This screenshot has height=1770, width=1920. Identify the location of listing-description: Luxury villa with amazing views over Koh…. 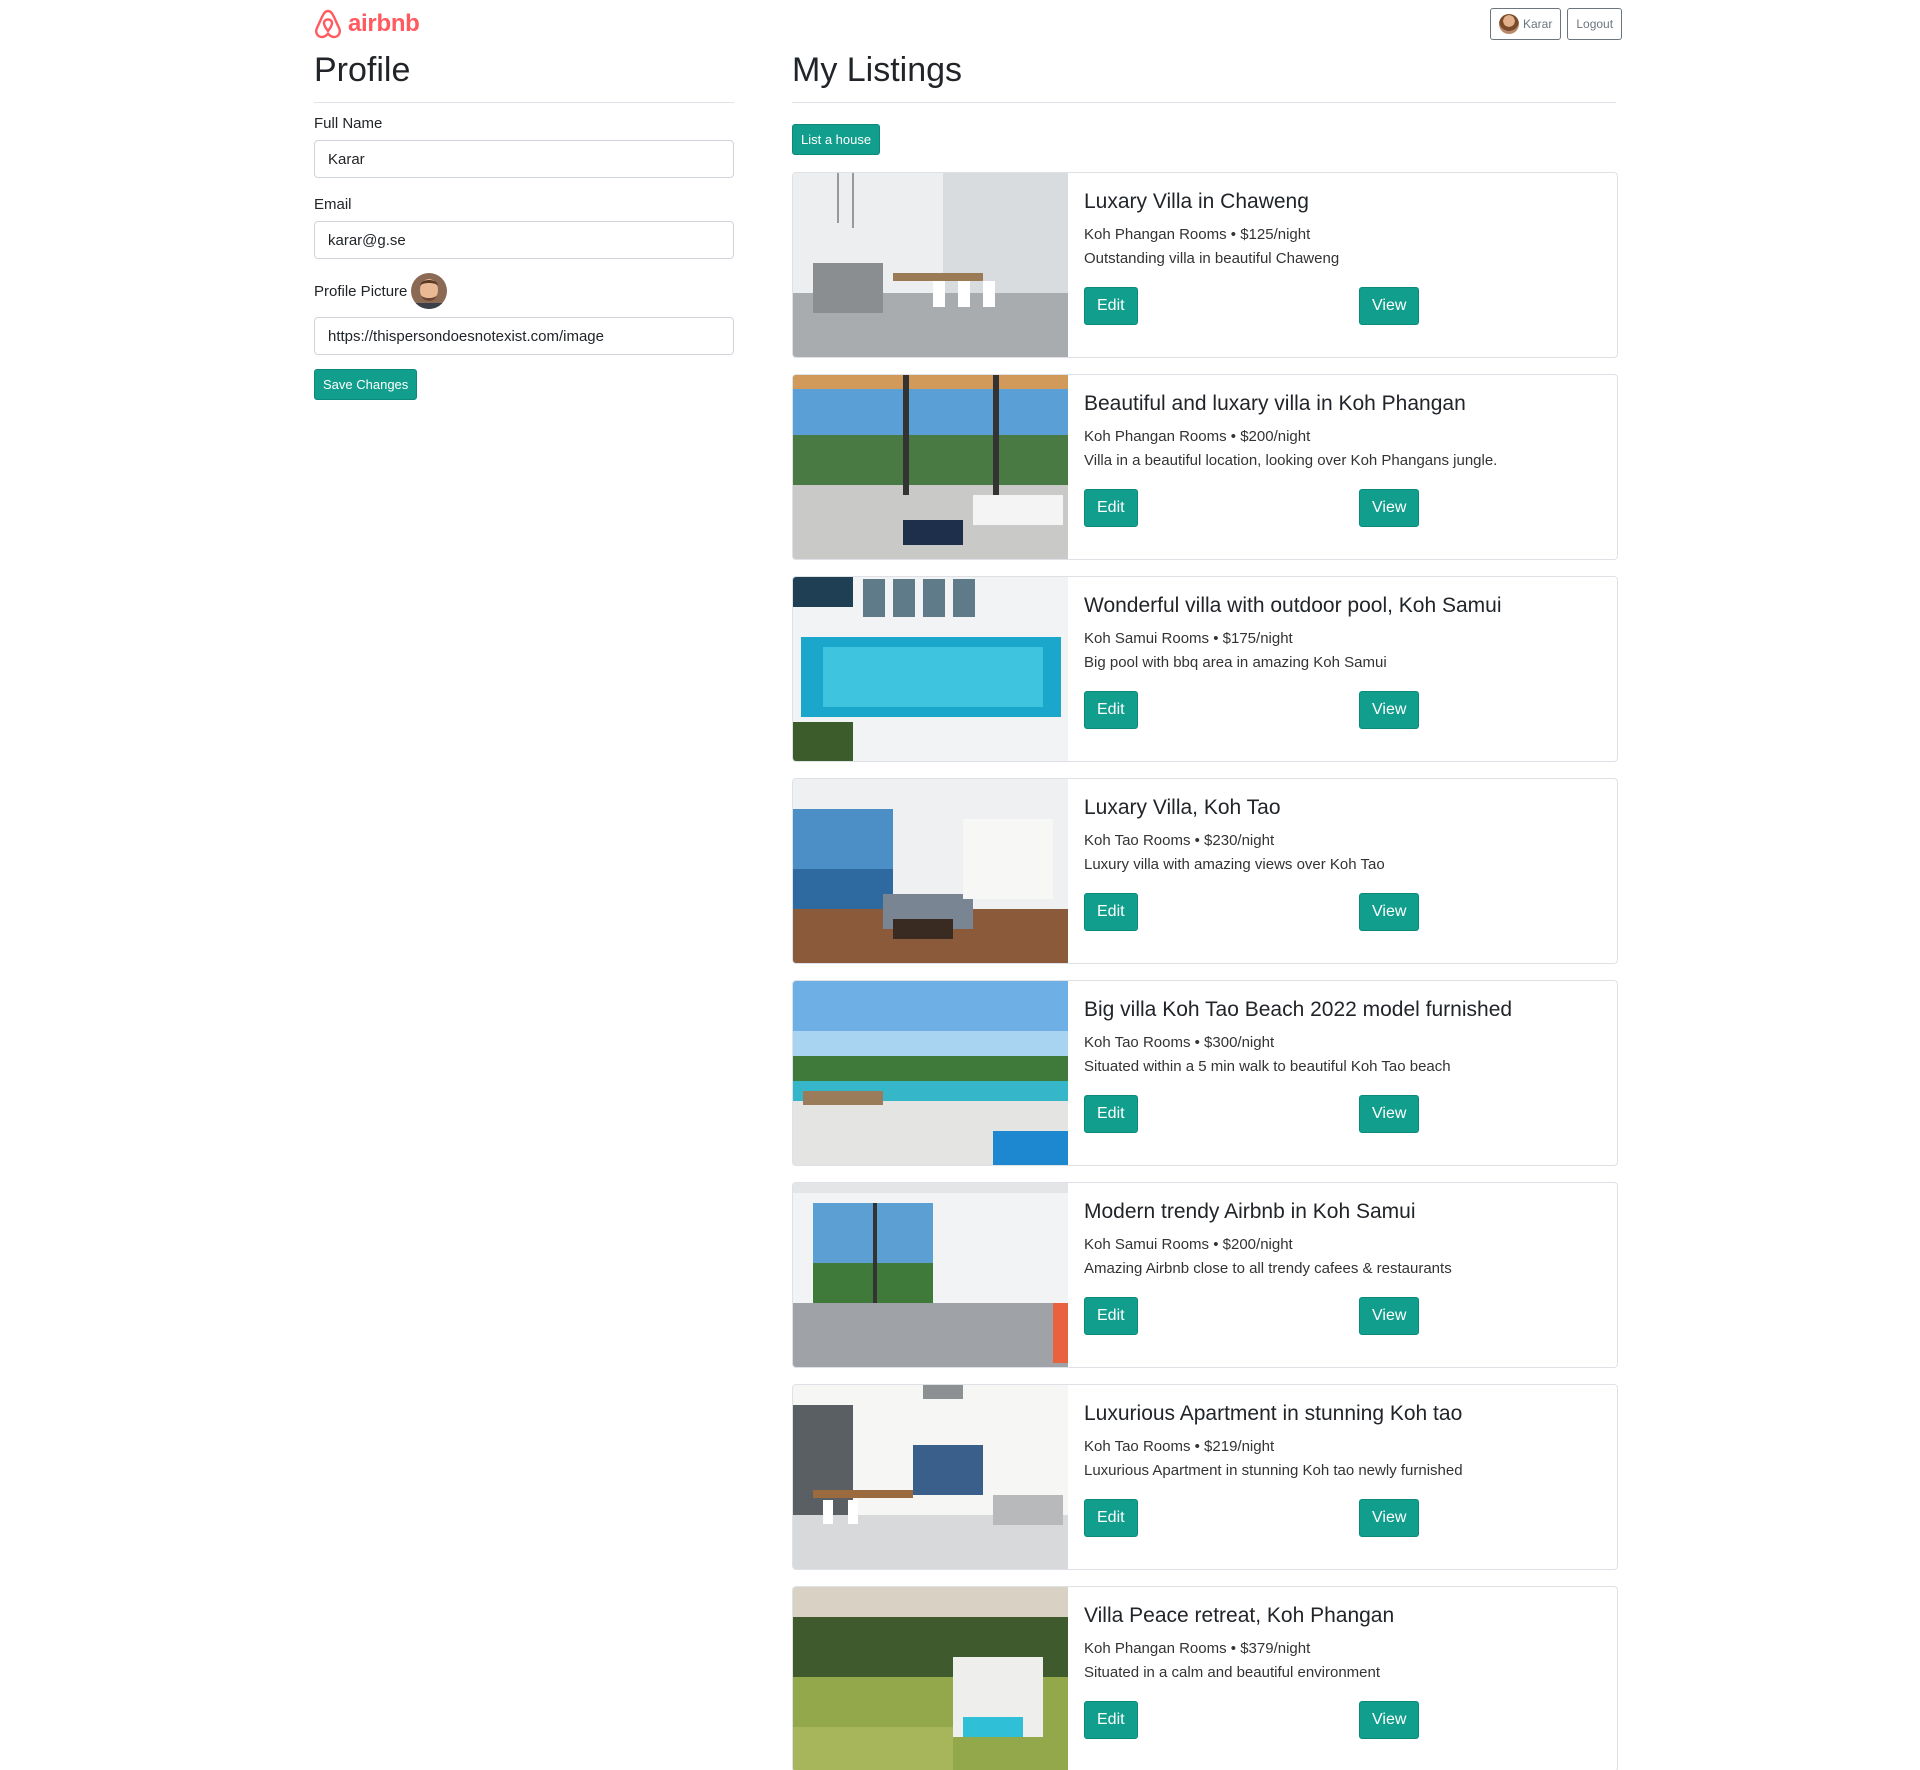
(1234, 864).